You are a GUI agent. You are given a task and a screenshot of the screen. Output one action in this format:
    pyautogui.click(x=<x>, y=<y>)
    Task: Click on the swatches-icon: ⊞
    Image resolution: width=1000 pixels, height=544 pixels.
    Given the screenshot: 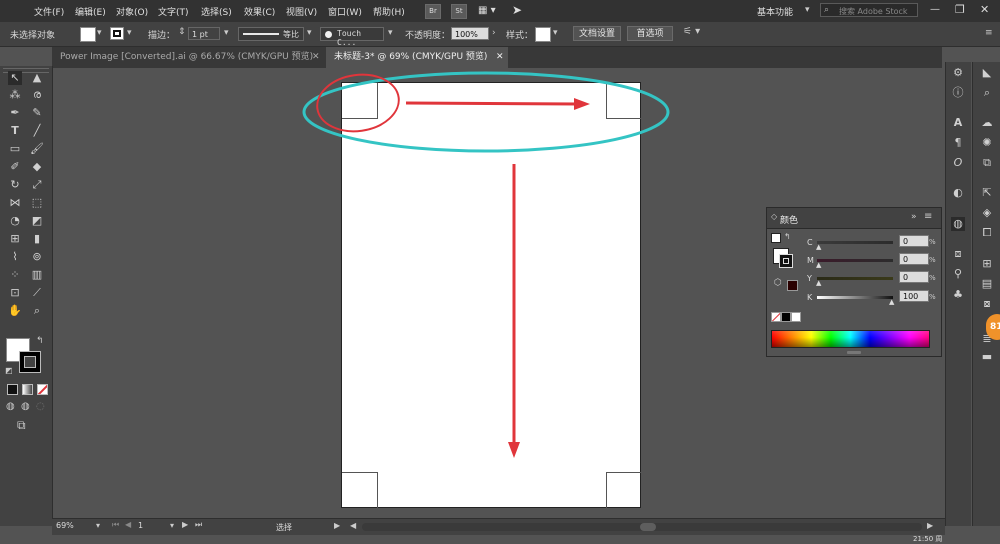 What is the action you would take?
    pyautogui.click(x=987, y=264)
    